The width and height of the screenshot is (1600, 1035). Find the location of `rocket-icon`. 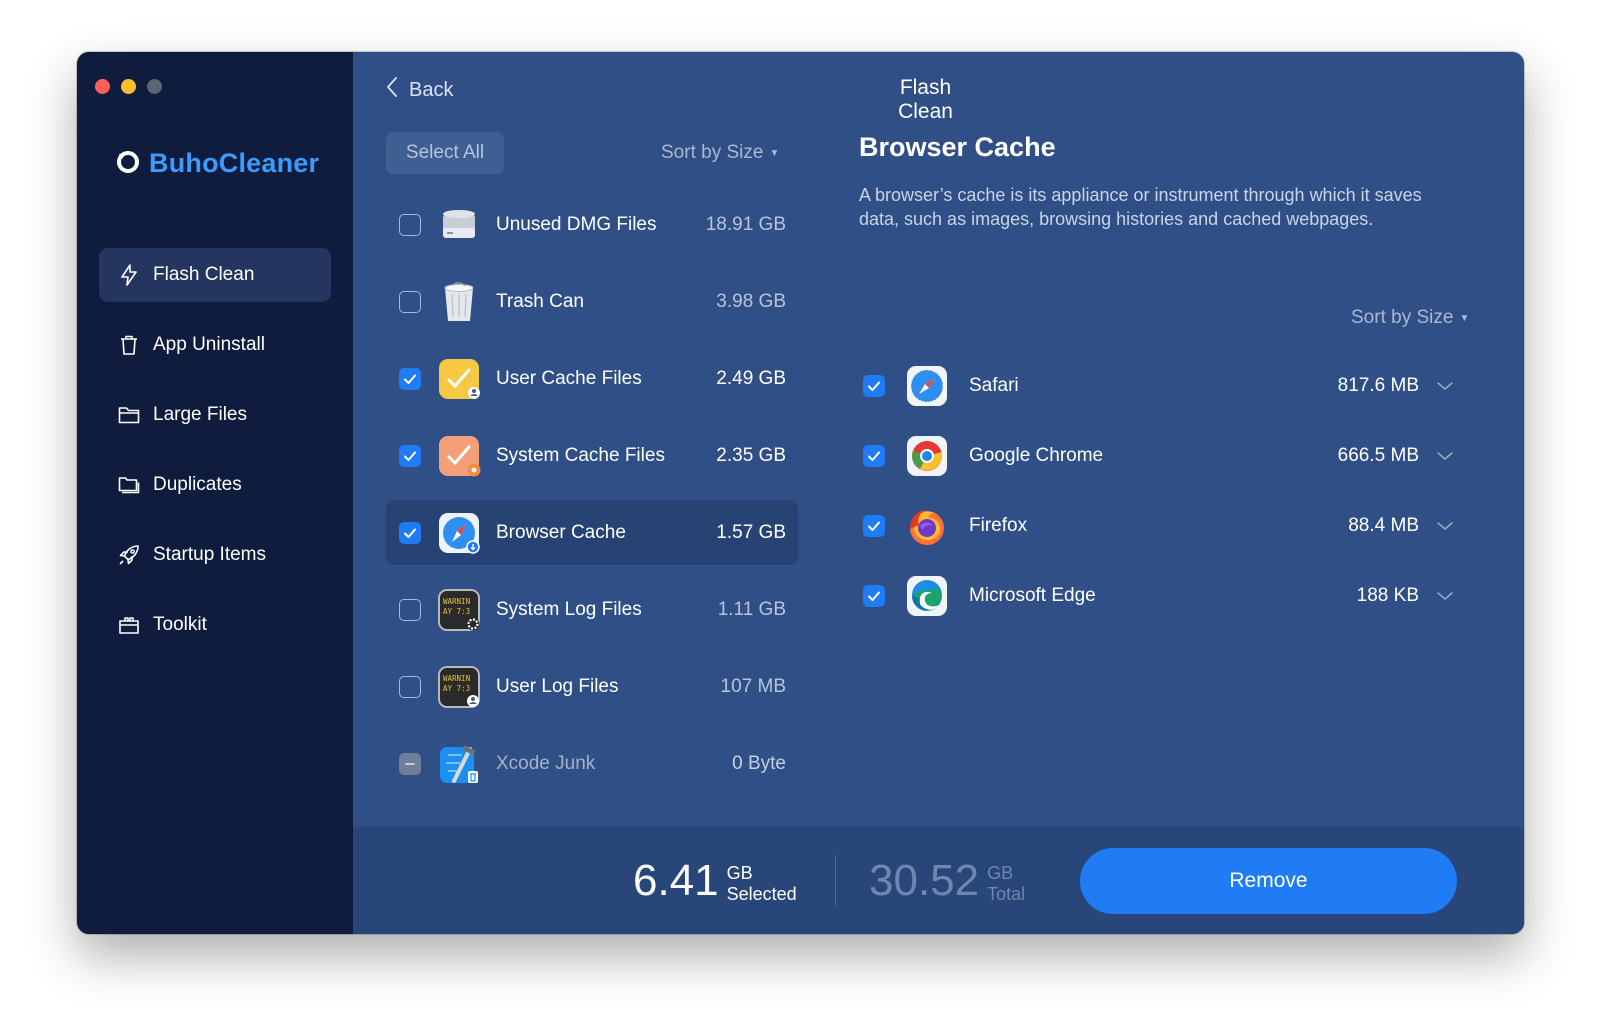

rocket-icon is located at coordinates (129, 555).